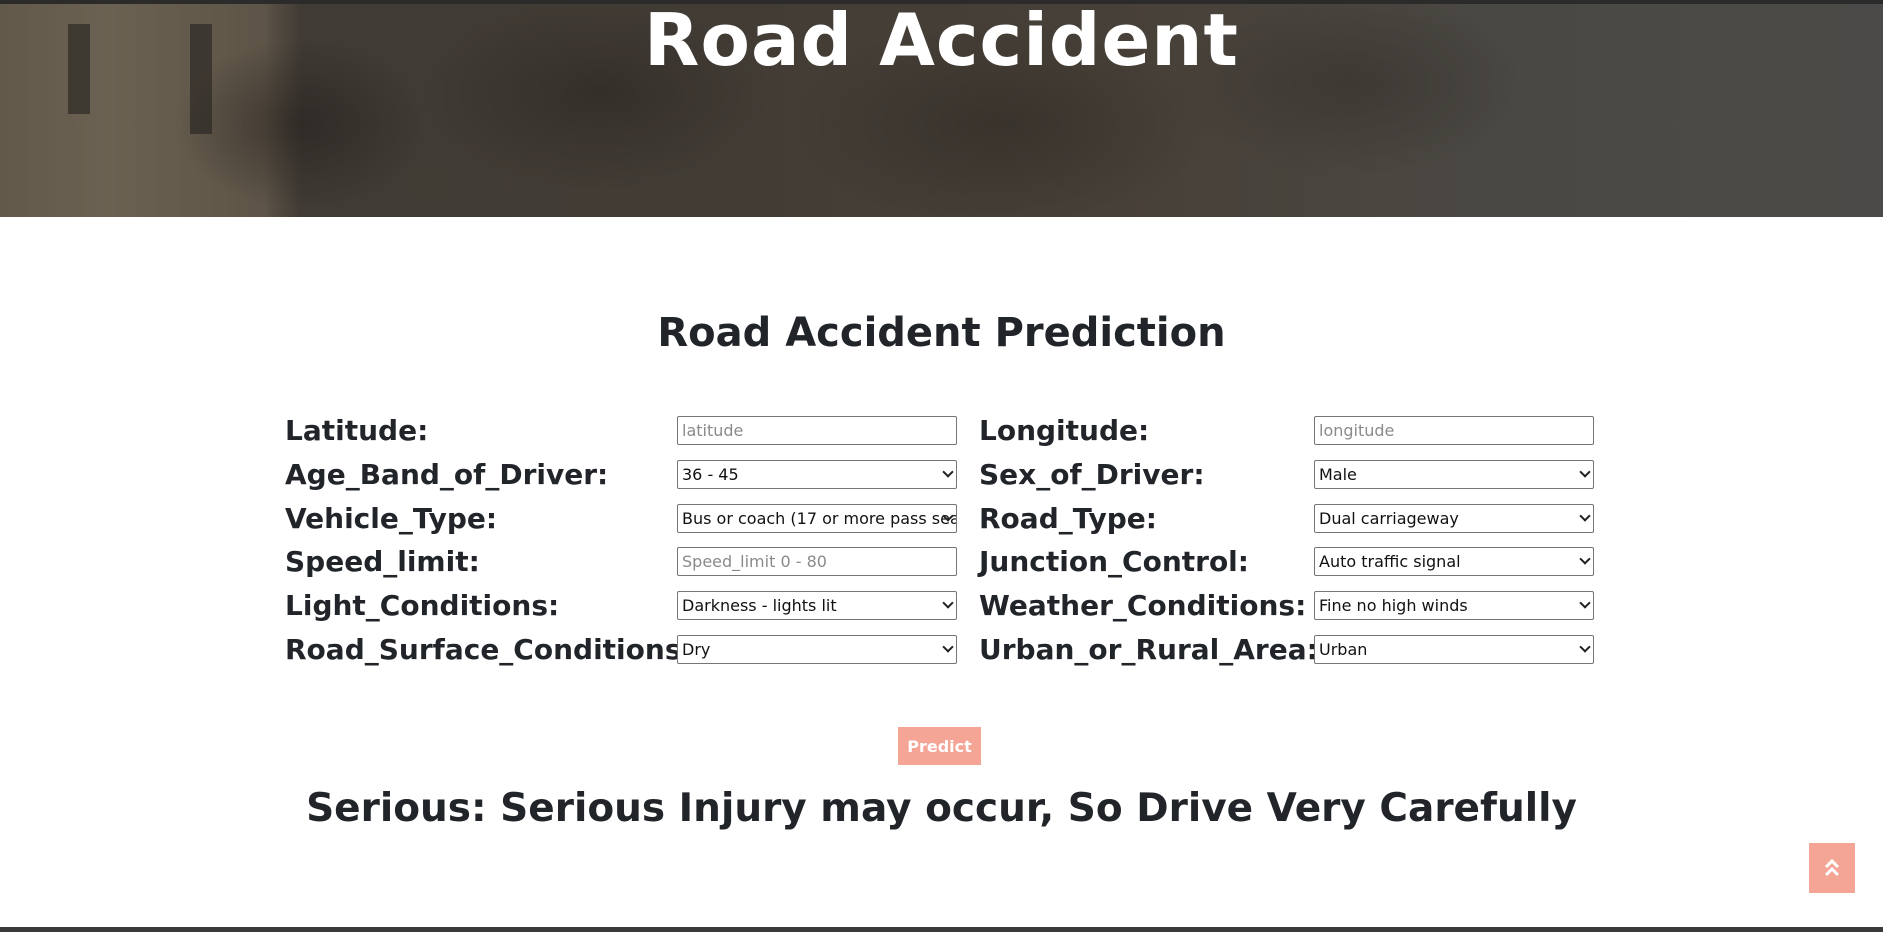 This screenshot has height=932, width=1883. I want to click on longitude-input: longitude, so click(1454, 430).